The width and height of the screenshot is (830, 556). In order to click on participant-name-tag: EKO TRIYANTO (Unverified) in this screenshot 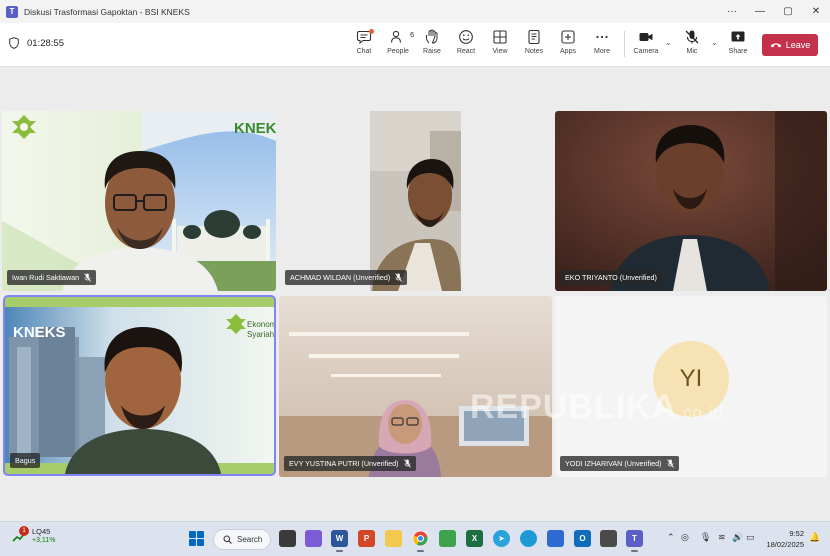, I will do `click(611, 277)`.